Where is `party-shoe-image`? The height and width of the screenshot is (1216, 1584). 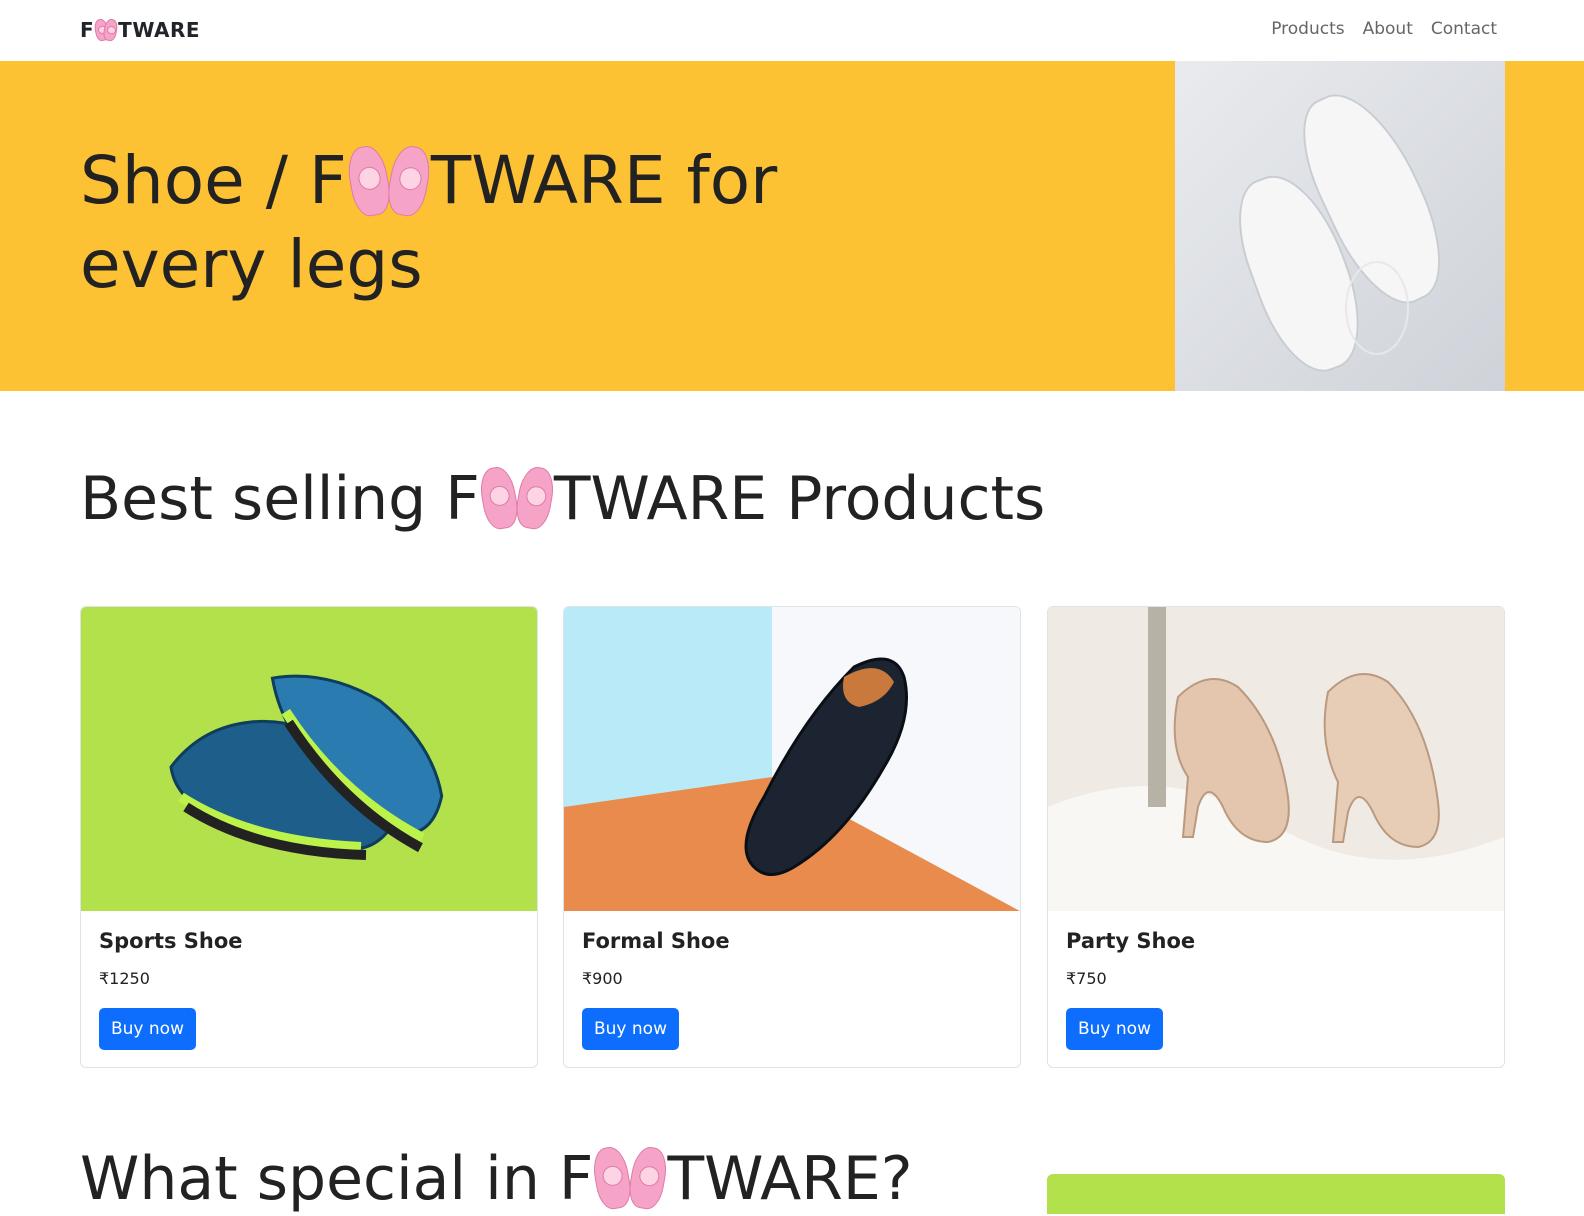
party-shoe-image is located at coordinates (1276, 759).